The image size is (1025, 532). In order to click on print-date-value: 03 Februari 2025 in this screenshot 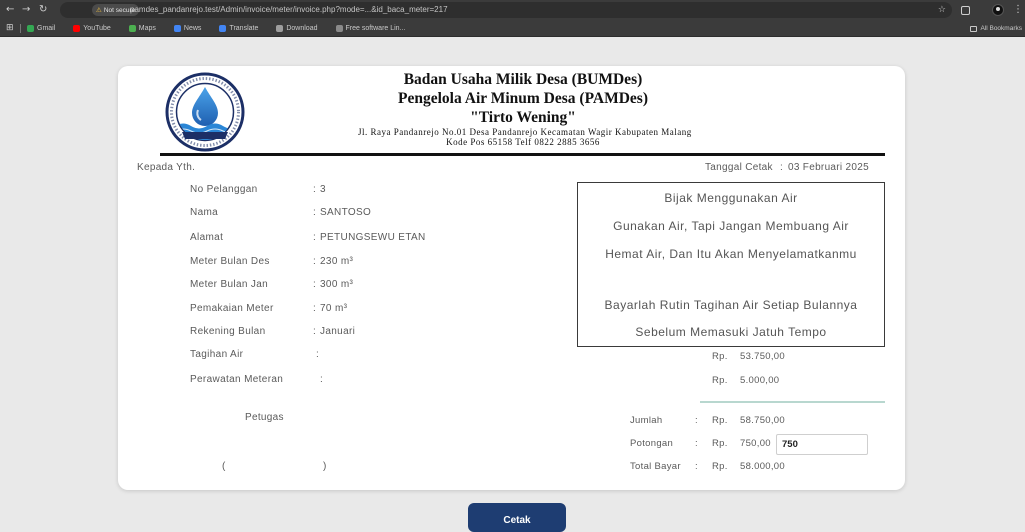, I will do `click(828, 167)`.